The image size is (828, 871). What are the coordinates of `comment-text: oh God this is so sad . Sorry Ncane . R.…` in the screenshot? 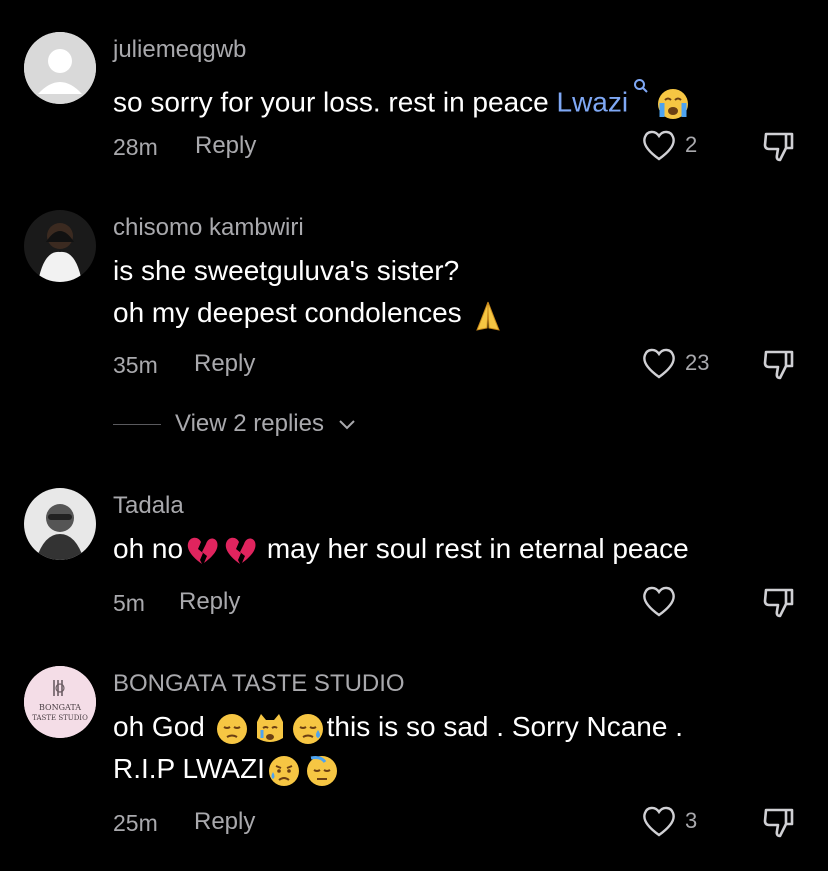 It's located at (398, 748).